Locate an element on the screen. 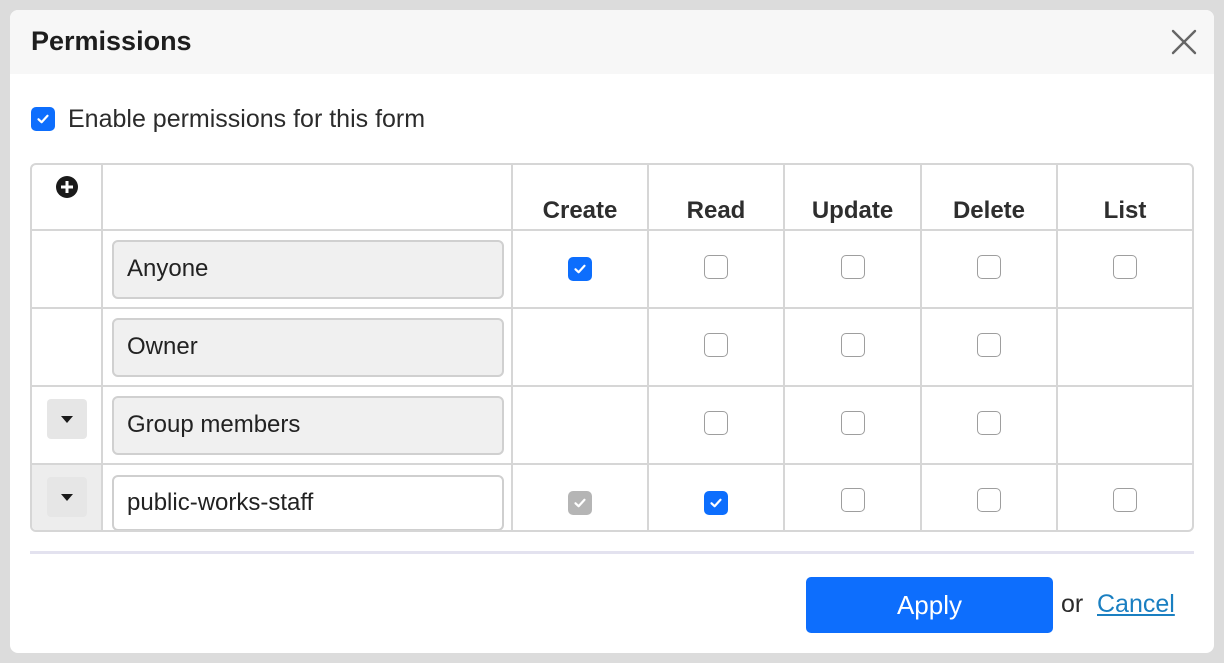  role-name-cell is located at coordinates (307, 496).